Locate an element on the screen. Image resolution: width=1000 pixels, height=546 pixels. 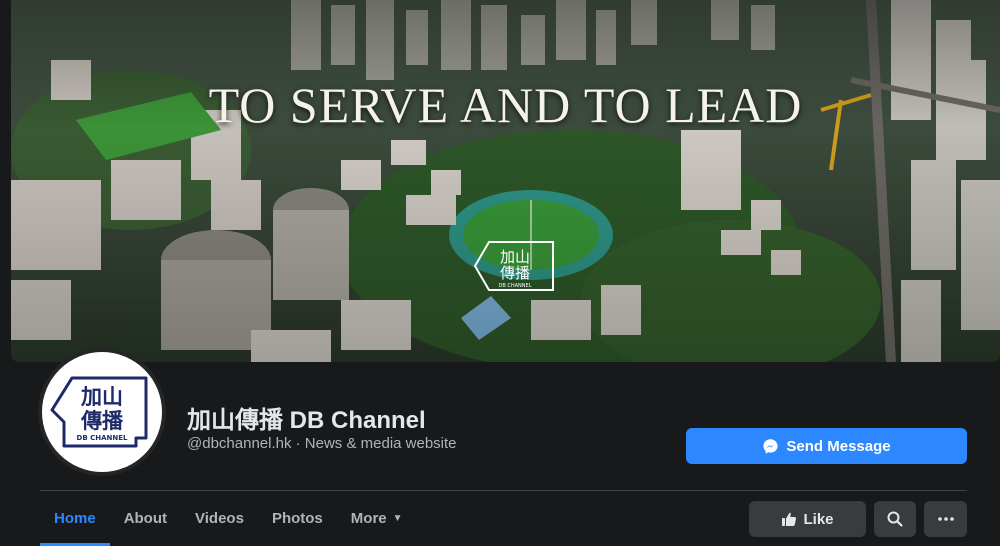
tab-more: More ▼ is located at coordinates (377, 518).